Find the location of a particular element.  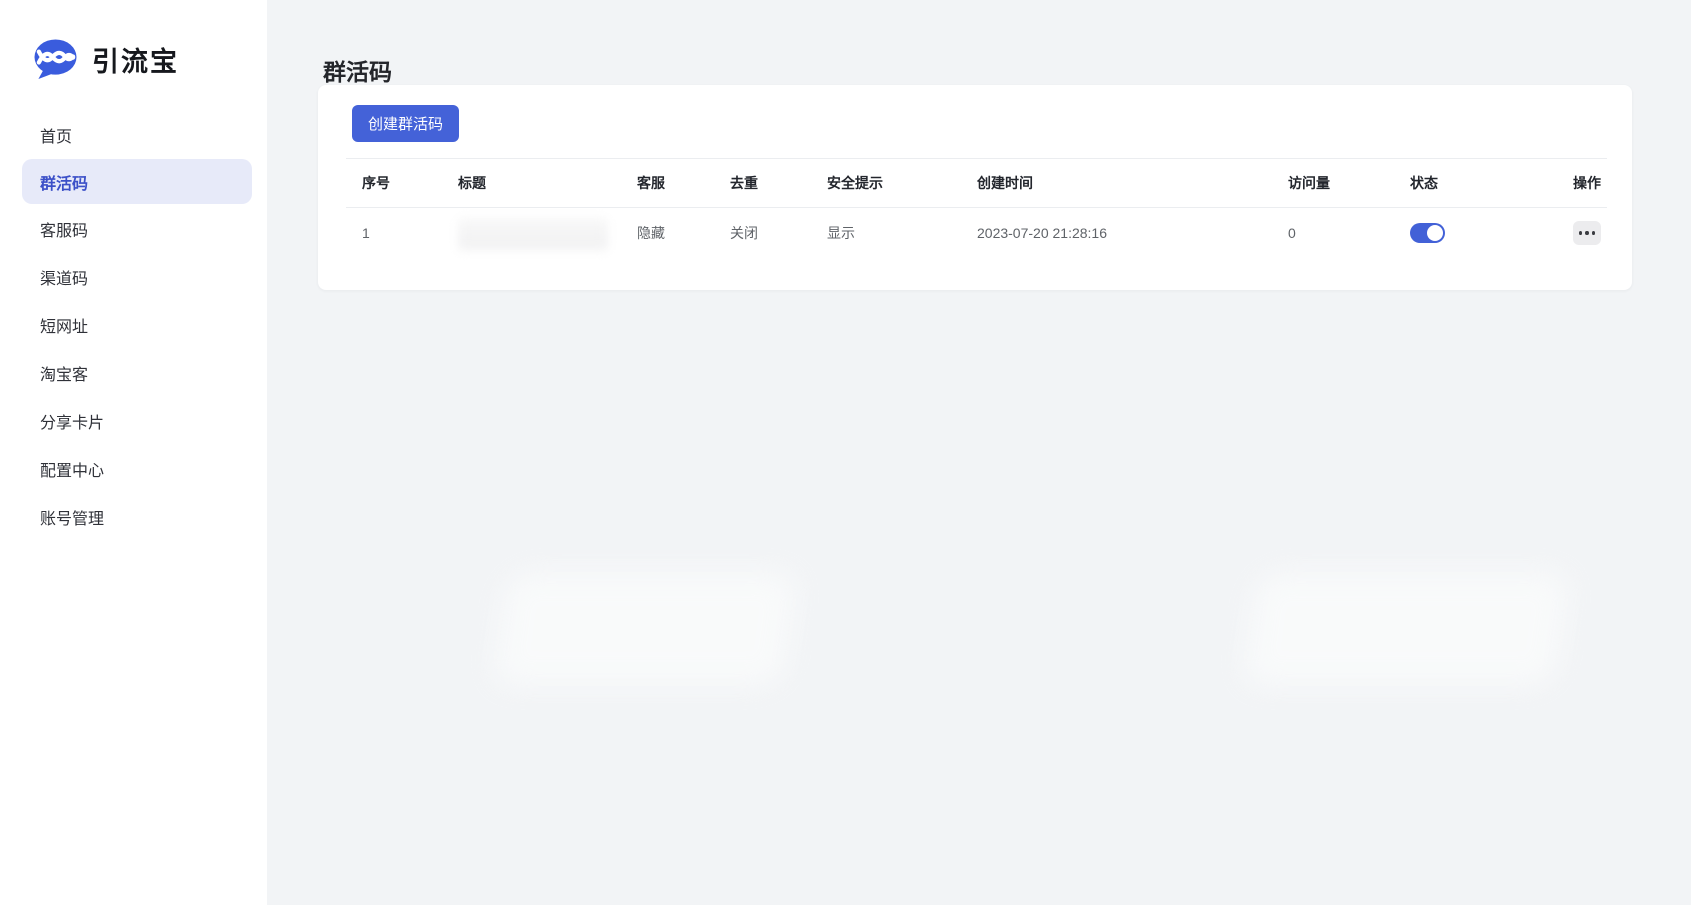

cell-service: 隐藏 is located at coordinates (651, 233).